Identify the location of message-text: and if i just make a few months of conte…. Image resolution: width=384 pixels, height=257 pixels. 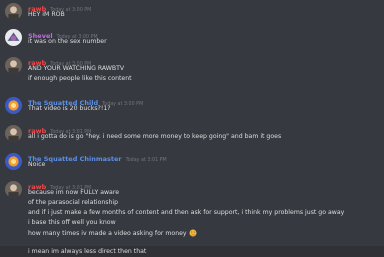
(186, 212).